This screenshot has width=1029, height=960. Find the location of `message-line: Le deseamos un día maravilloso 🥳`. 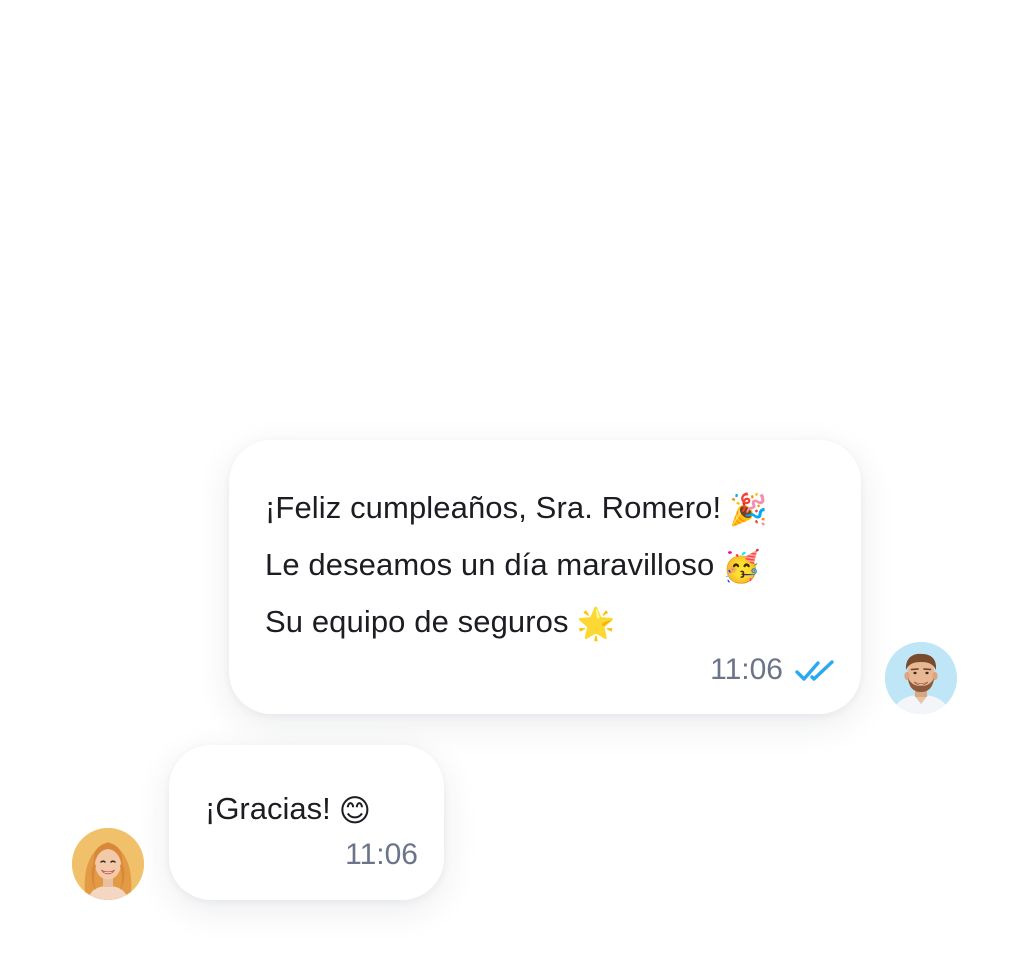

message-line: Le deseamos un día maravilloso 🥳 is located at coordinates (513, 566).